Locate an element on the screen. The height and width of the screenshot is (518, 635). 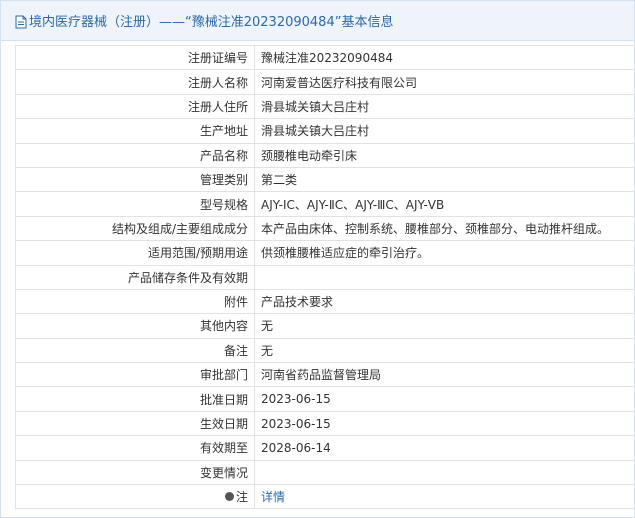
row-label: 生产地址 is located at coordinates (135, 131).